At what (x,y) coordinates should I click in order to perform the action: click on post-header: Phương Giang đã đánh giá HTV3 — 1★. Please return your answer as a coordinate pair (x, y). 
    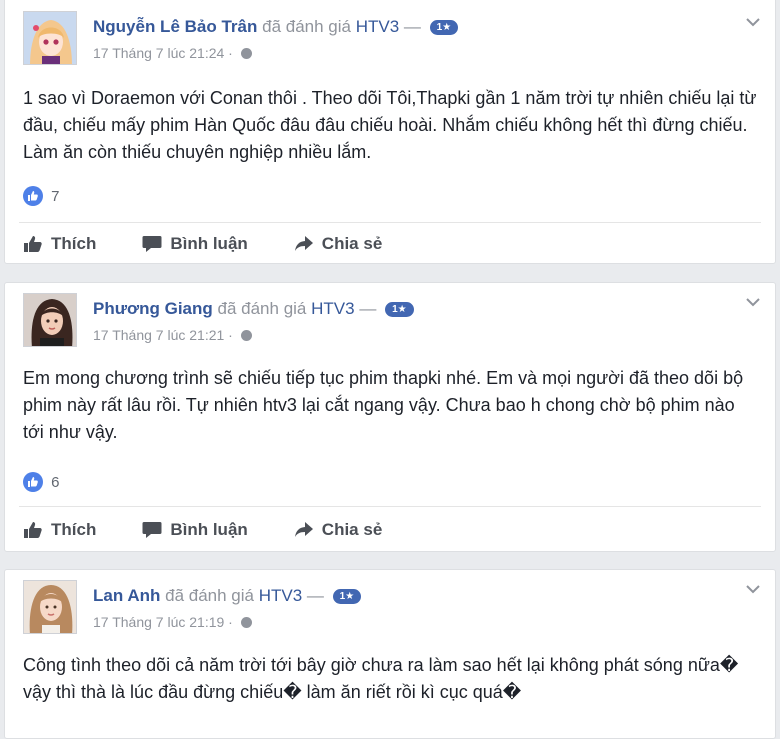
    Looking at the image, I should click on (253, 309).